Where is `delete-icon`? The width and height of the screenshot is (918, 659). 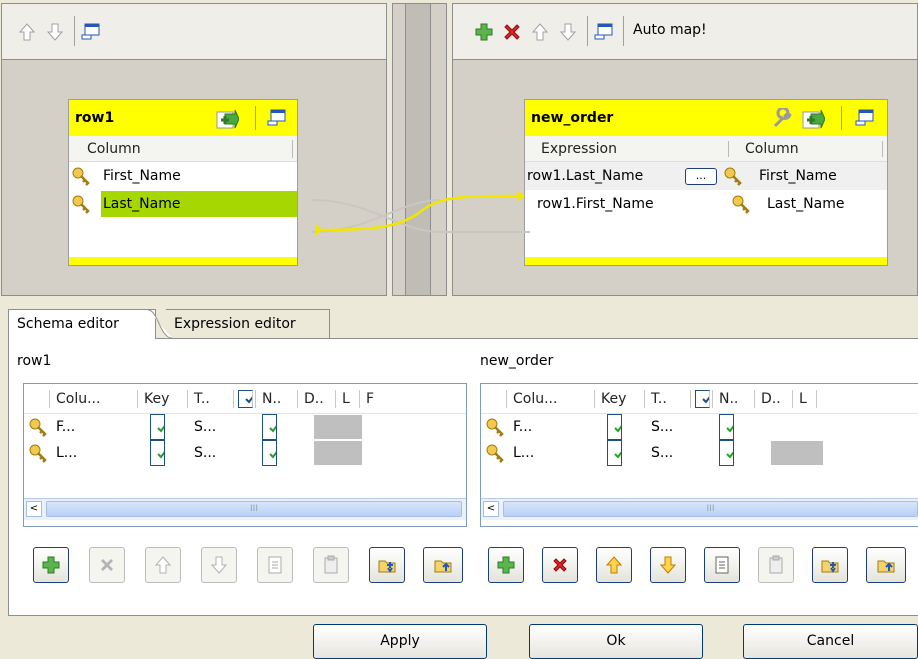 delete-icon is located at coordinates (512, 32).